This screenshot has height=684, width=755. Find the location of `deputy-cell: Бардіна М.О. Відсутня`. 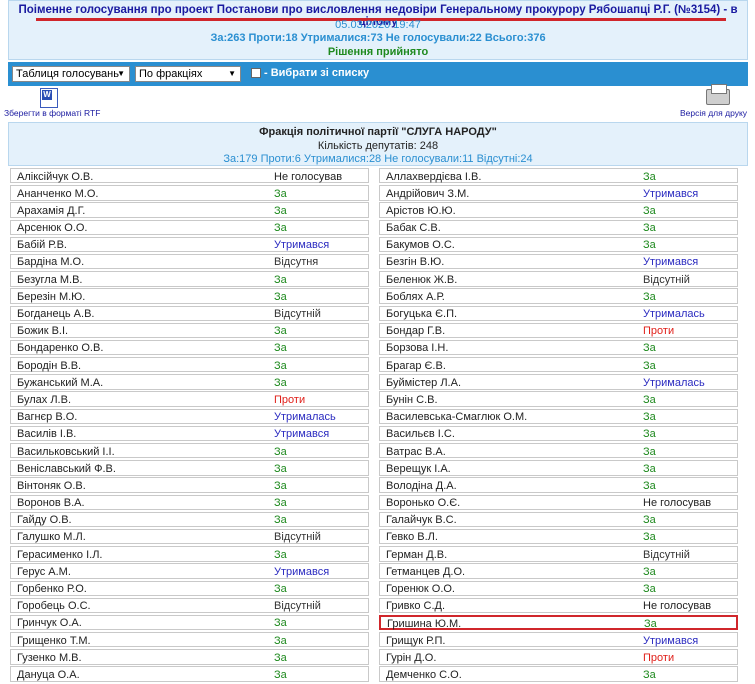

deputy-cell: Бардіна М.О. Відсутня is located at coordinates (189, 261).